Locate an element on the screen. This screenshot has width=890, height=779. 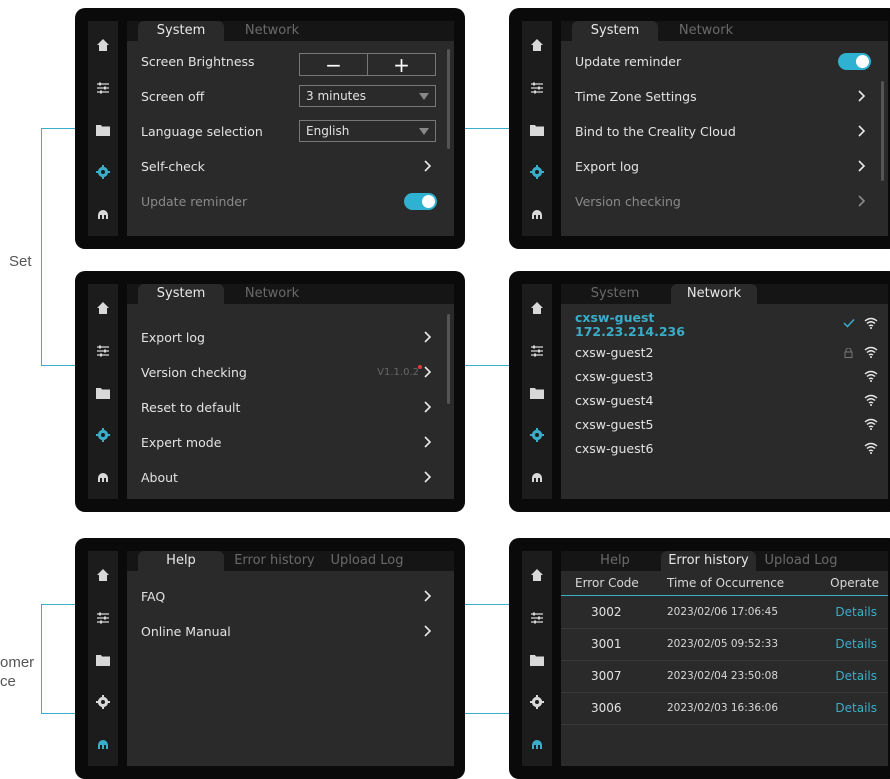
setting-row-version-checking: Version checking V1.1.0.2 is located at coordinates (287, 372).